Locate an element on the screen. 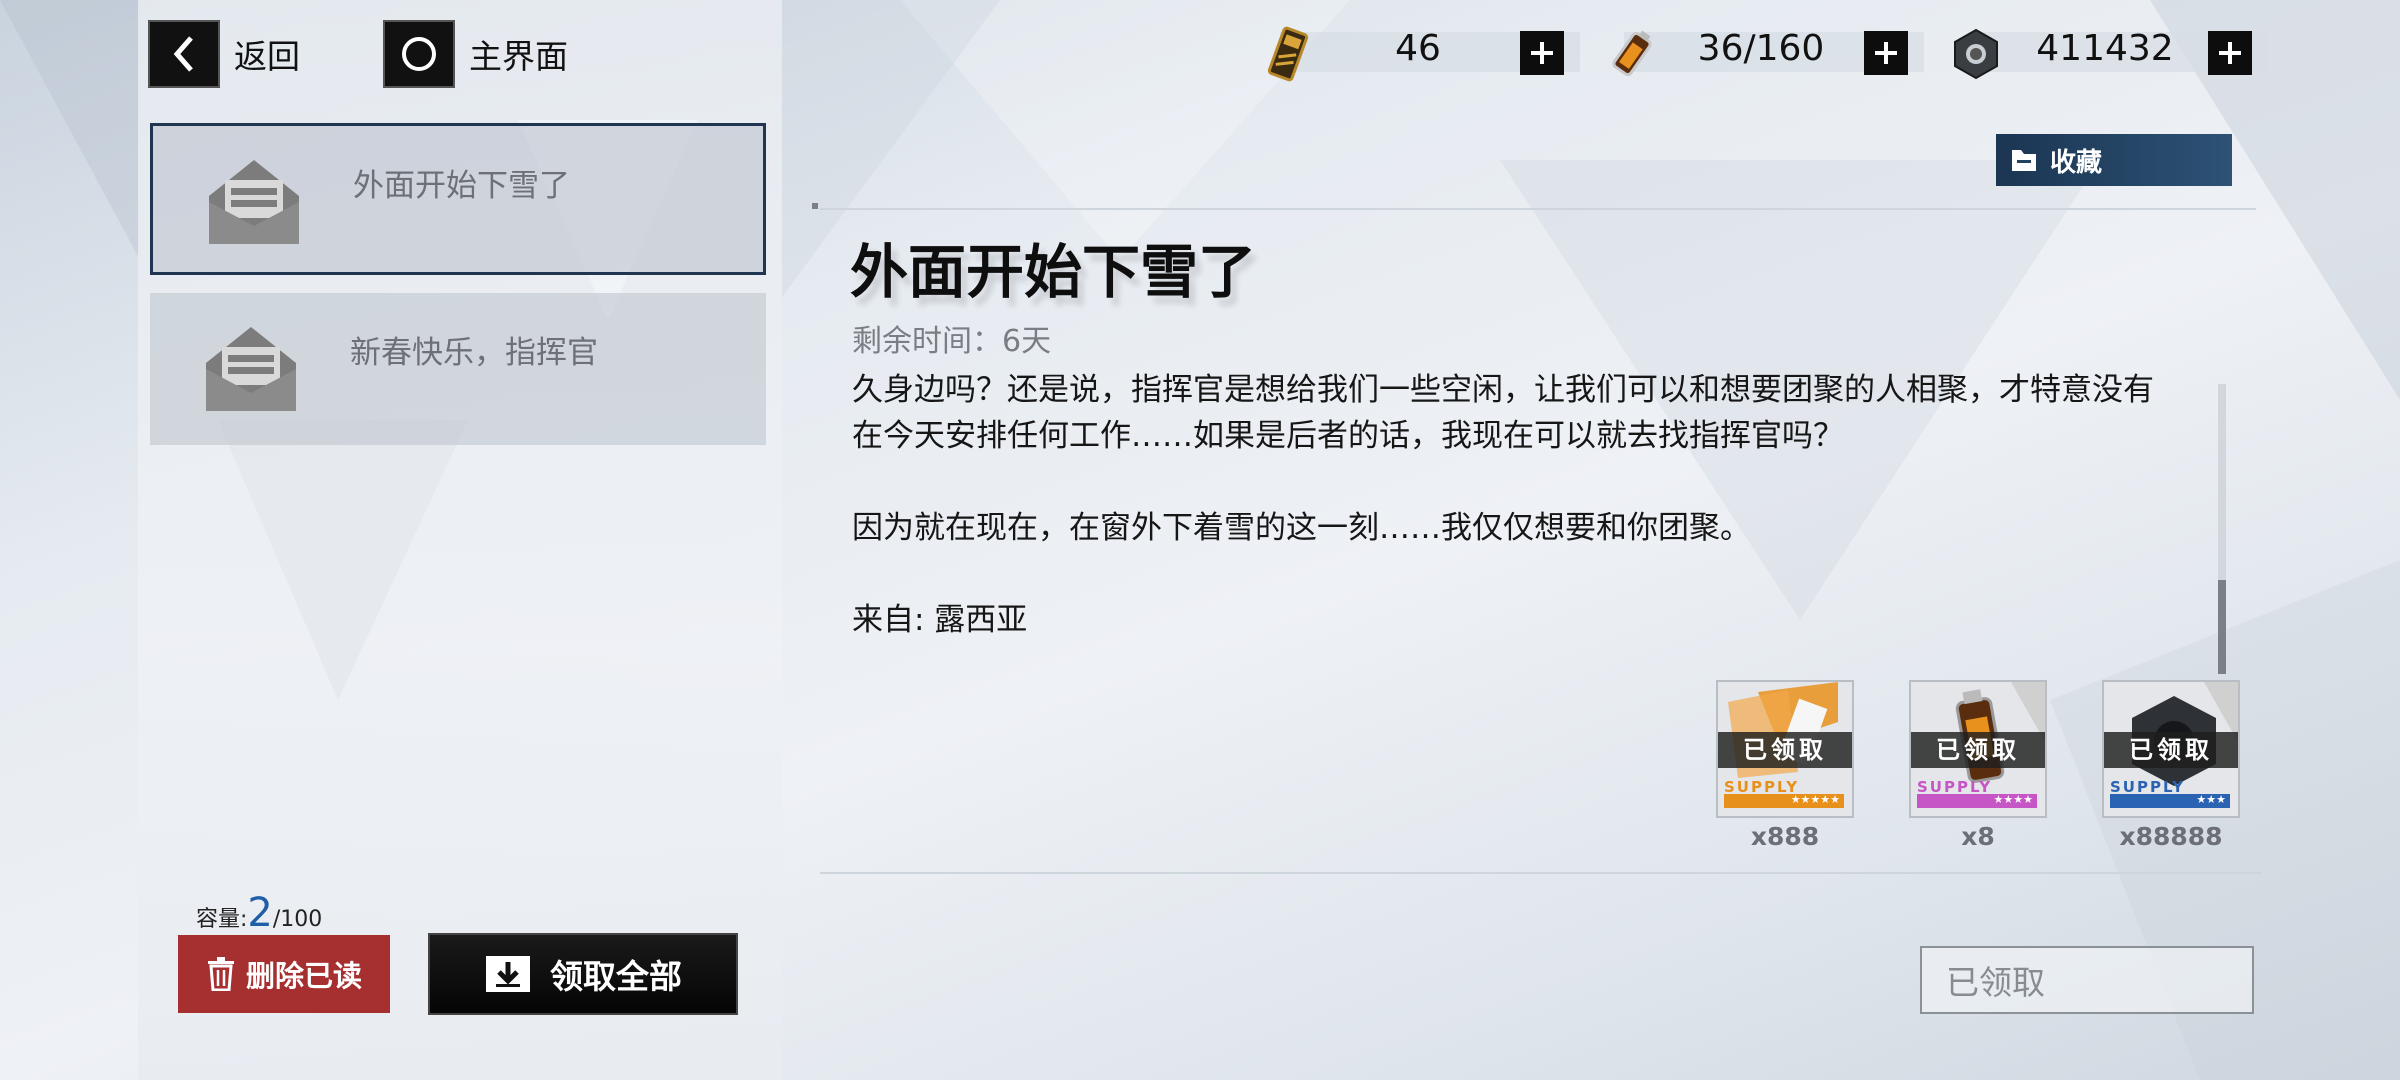 This screenshot has height=1080, width=2400. download-icon is located at coordinates (508, 974).